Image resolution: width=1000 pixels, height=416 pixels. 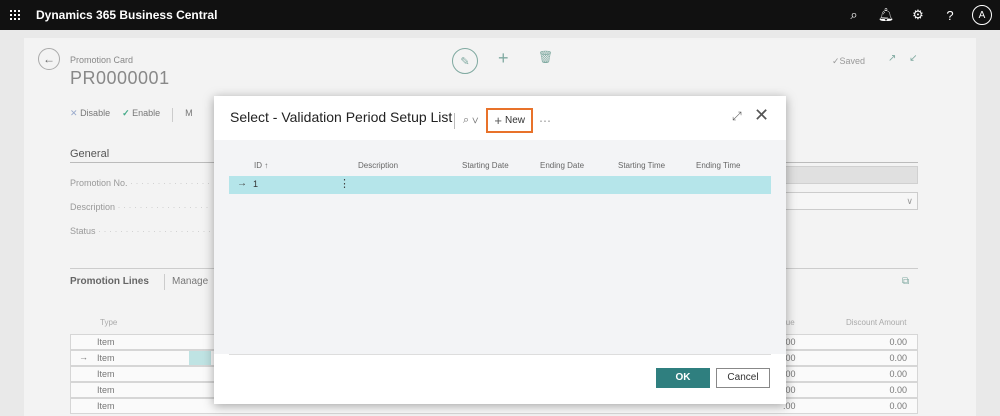 I want to click on collapse-icon: ↙, so click(x=913, y=58).